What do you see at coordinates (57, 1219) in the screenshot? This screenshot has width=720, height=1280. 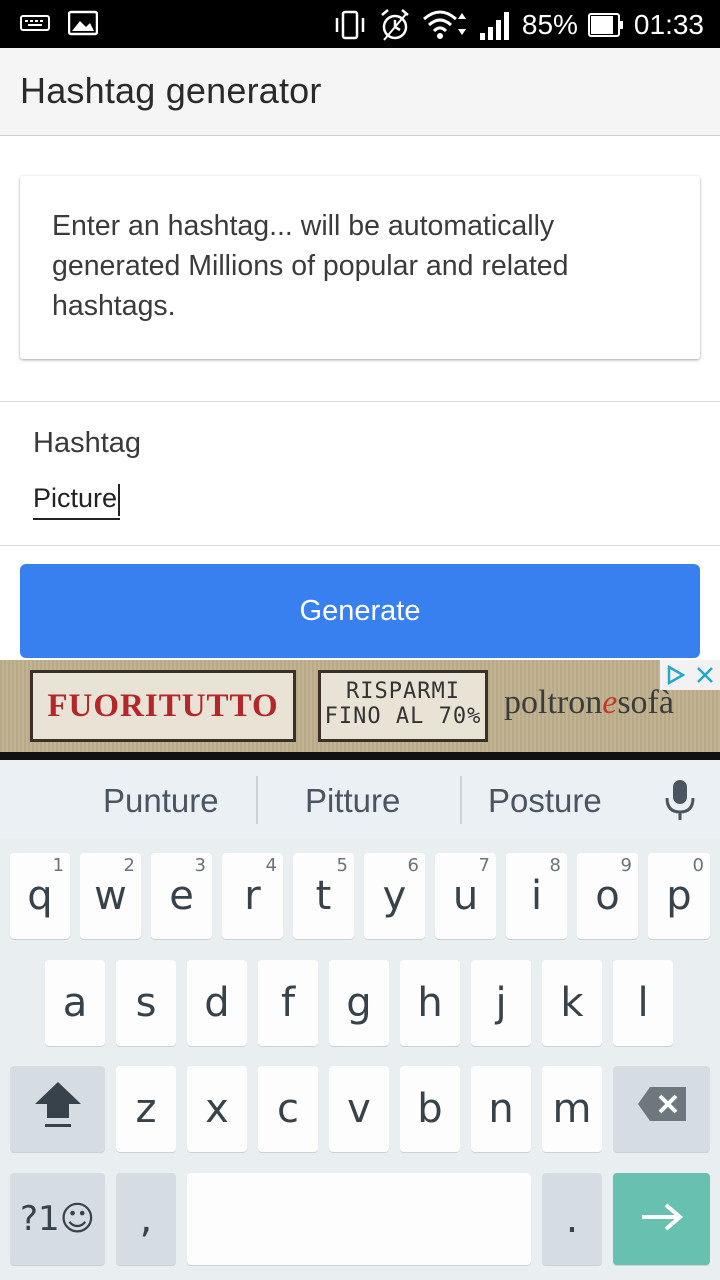 I see `symbols-key: ?1☺` at bounding box center [57, 1219].